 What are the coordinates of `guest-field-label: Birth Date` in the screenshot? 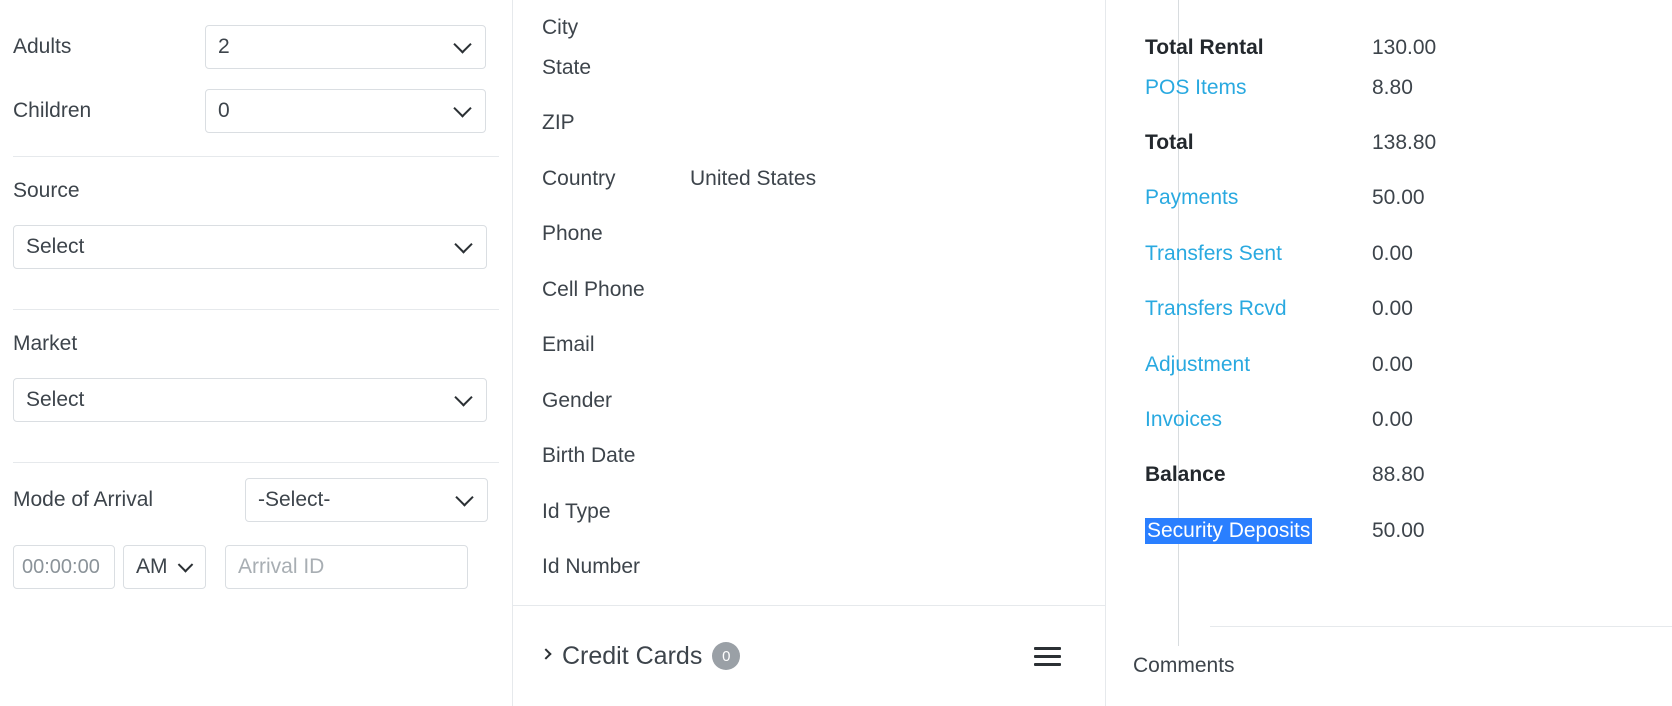 It's located at (589, 456).